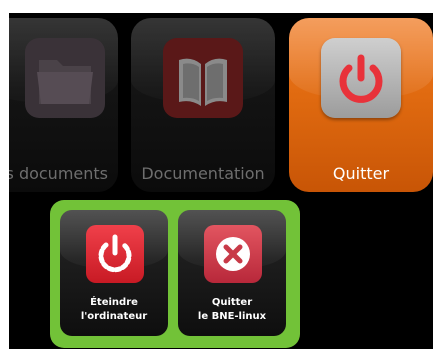 Image resolution: width=433 pixels, height=349 pixels. What do you see at coordinates (203, 78) in the screenshot?
I see `book-icon` at bounding box center [203, 78].